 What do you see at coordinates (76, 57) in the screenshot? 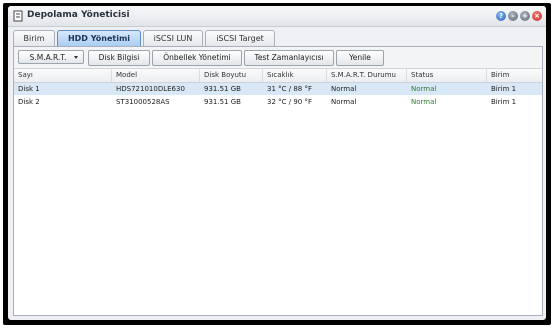
I see `dropdown-caret-icon` at bounding box center [76, 57].